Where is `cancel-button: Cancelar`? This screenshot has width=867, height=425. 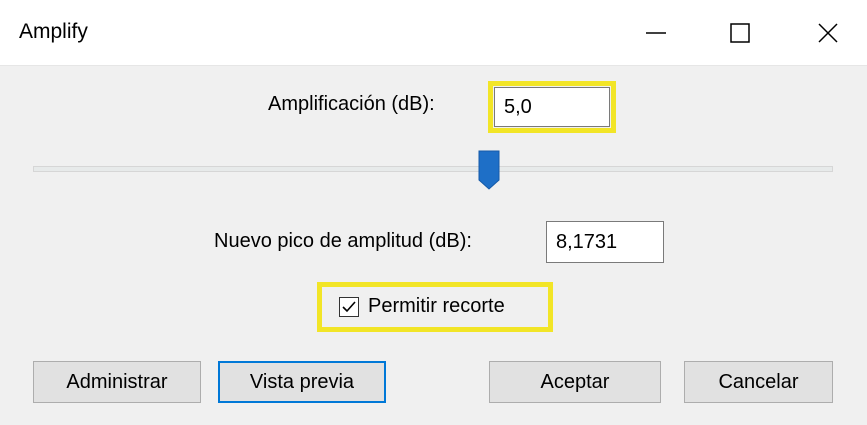
cancel-button: Cancelar is located at coordinates (758, 382).